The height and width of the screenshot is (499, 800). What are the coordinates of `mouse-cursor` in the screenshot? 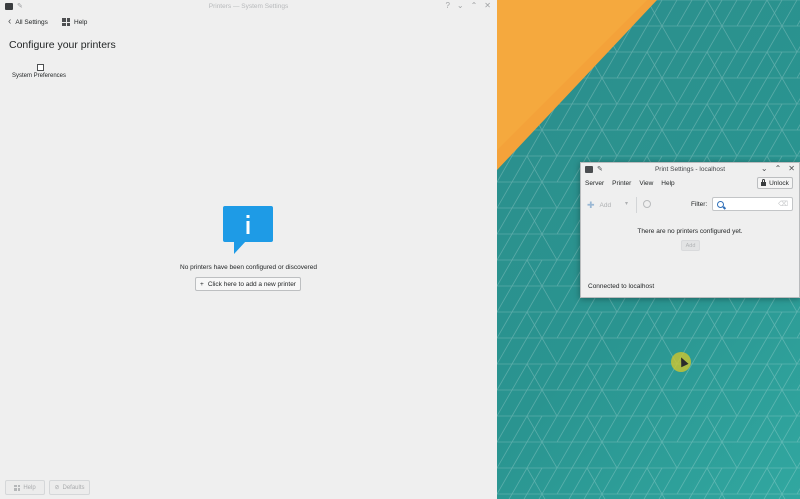 It's located at (681, 362).